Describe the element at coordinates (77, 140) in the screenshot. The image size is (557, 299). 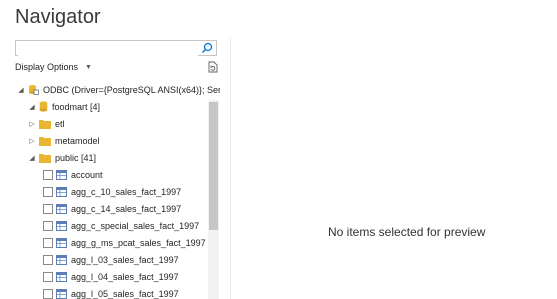
I see `tree-node-label: metamodel` at that location.